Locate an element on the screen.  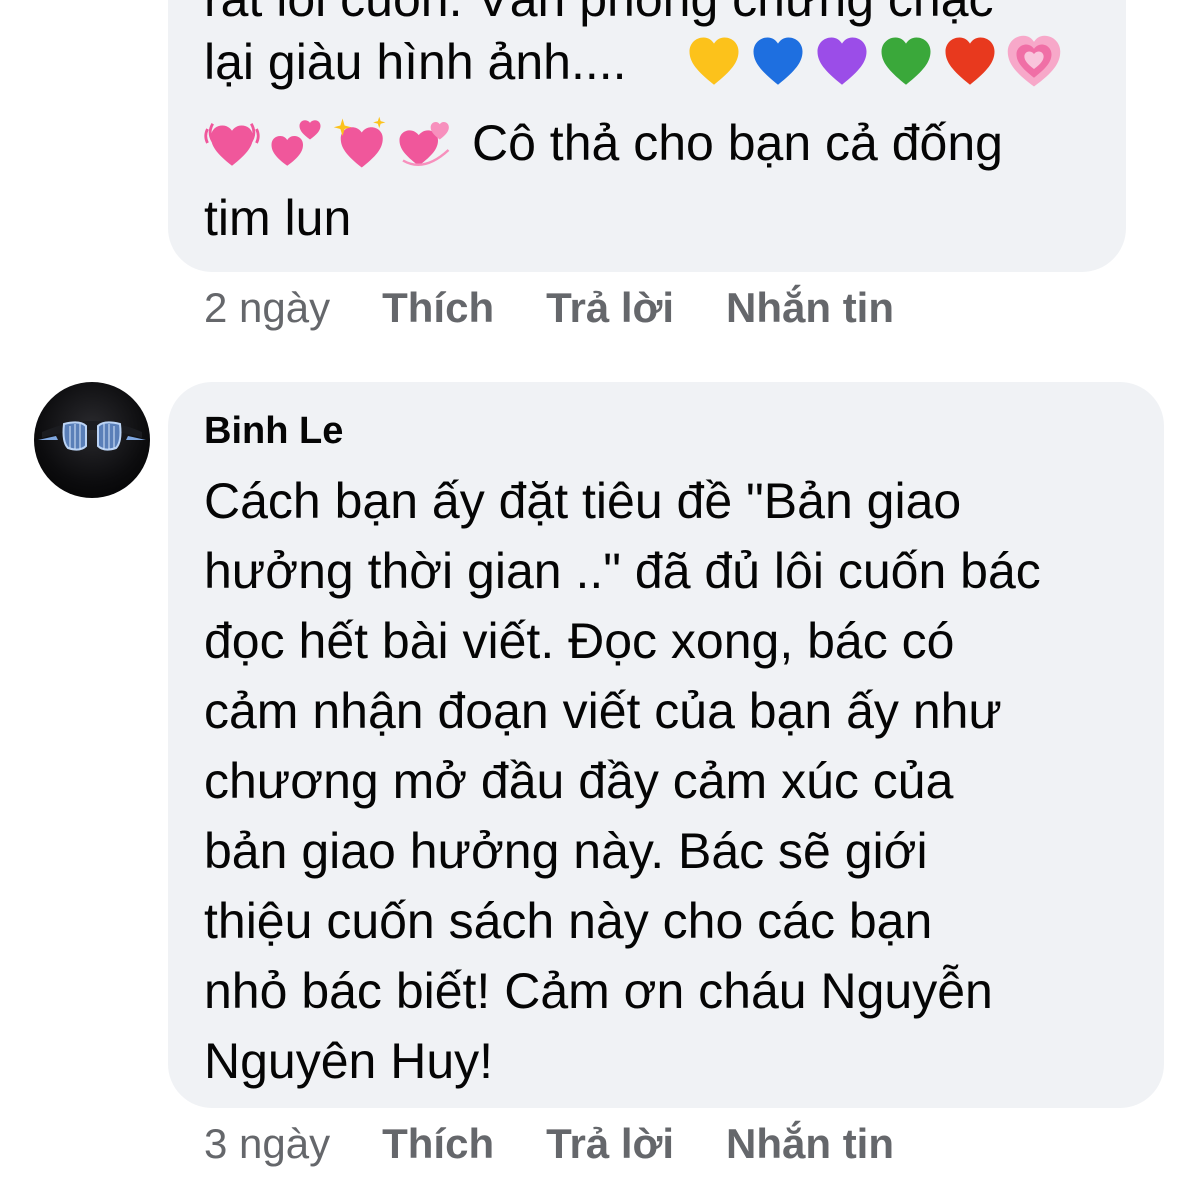
car-grille-icon is located at coordinates (92, 436).